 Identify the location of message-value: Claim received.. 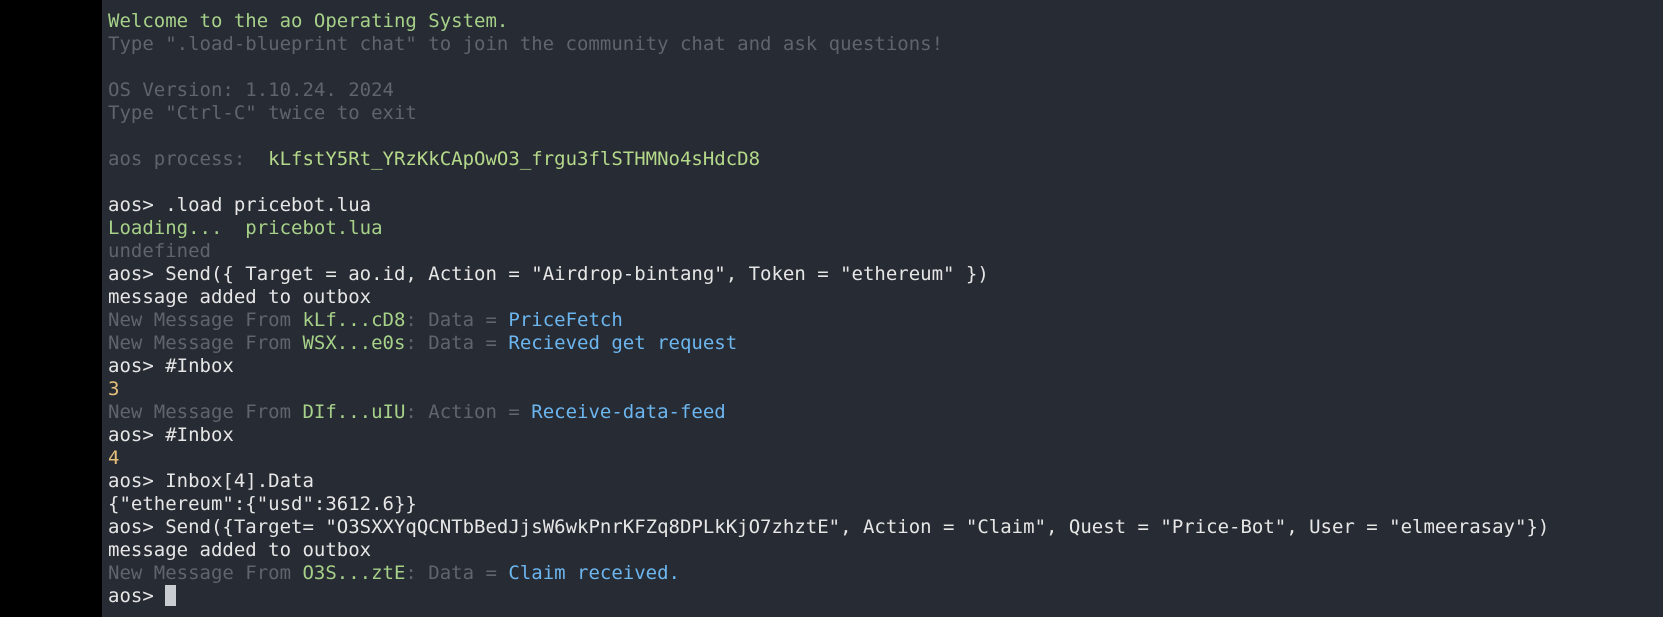
(594, 573).